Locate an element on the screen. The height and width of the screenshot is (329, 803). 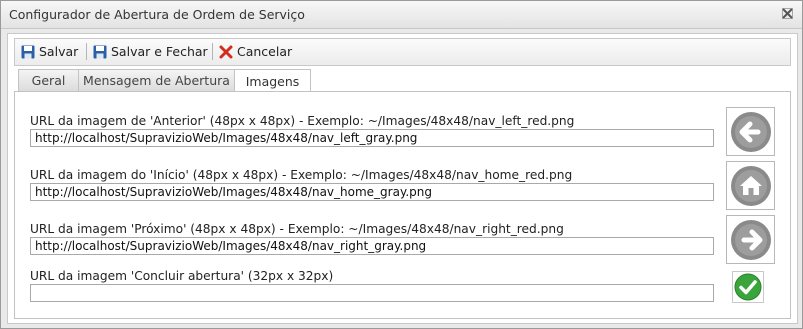
cancel-button: Cancelar is located at coordinates (255, 51).